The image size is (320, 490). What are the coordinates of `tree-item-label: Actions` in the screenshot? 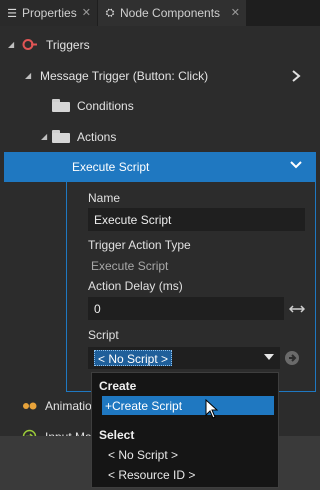 It's located at (97, 136).